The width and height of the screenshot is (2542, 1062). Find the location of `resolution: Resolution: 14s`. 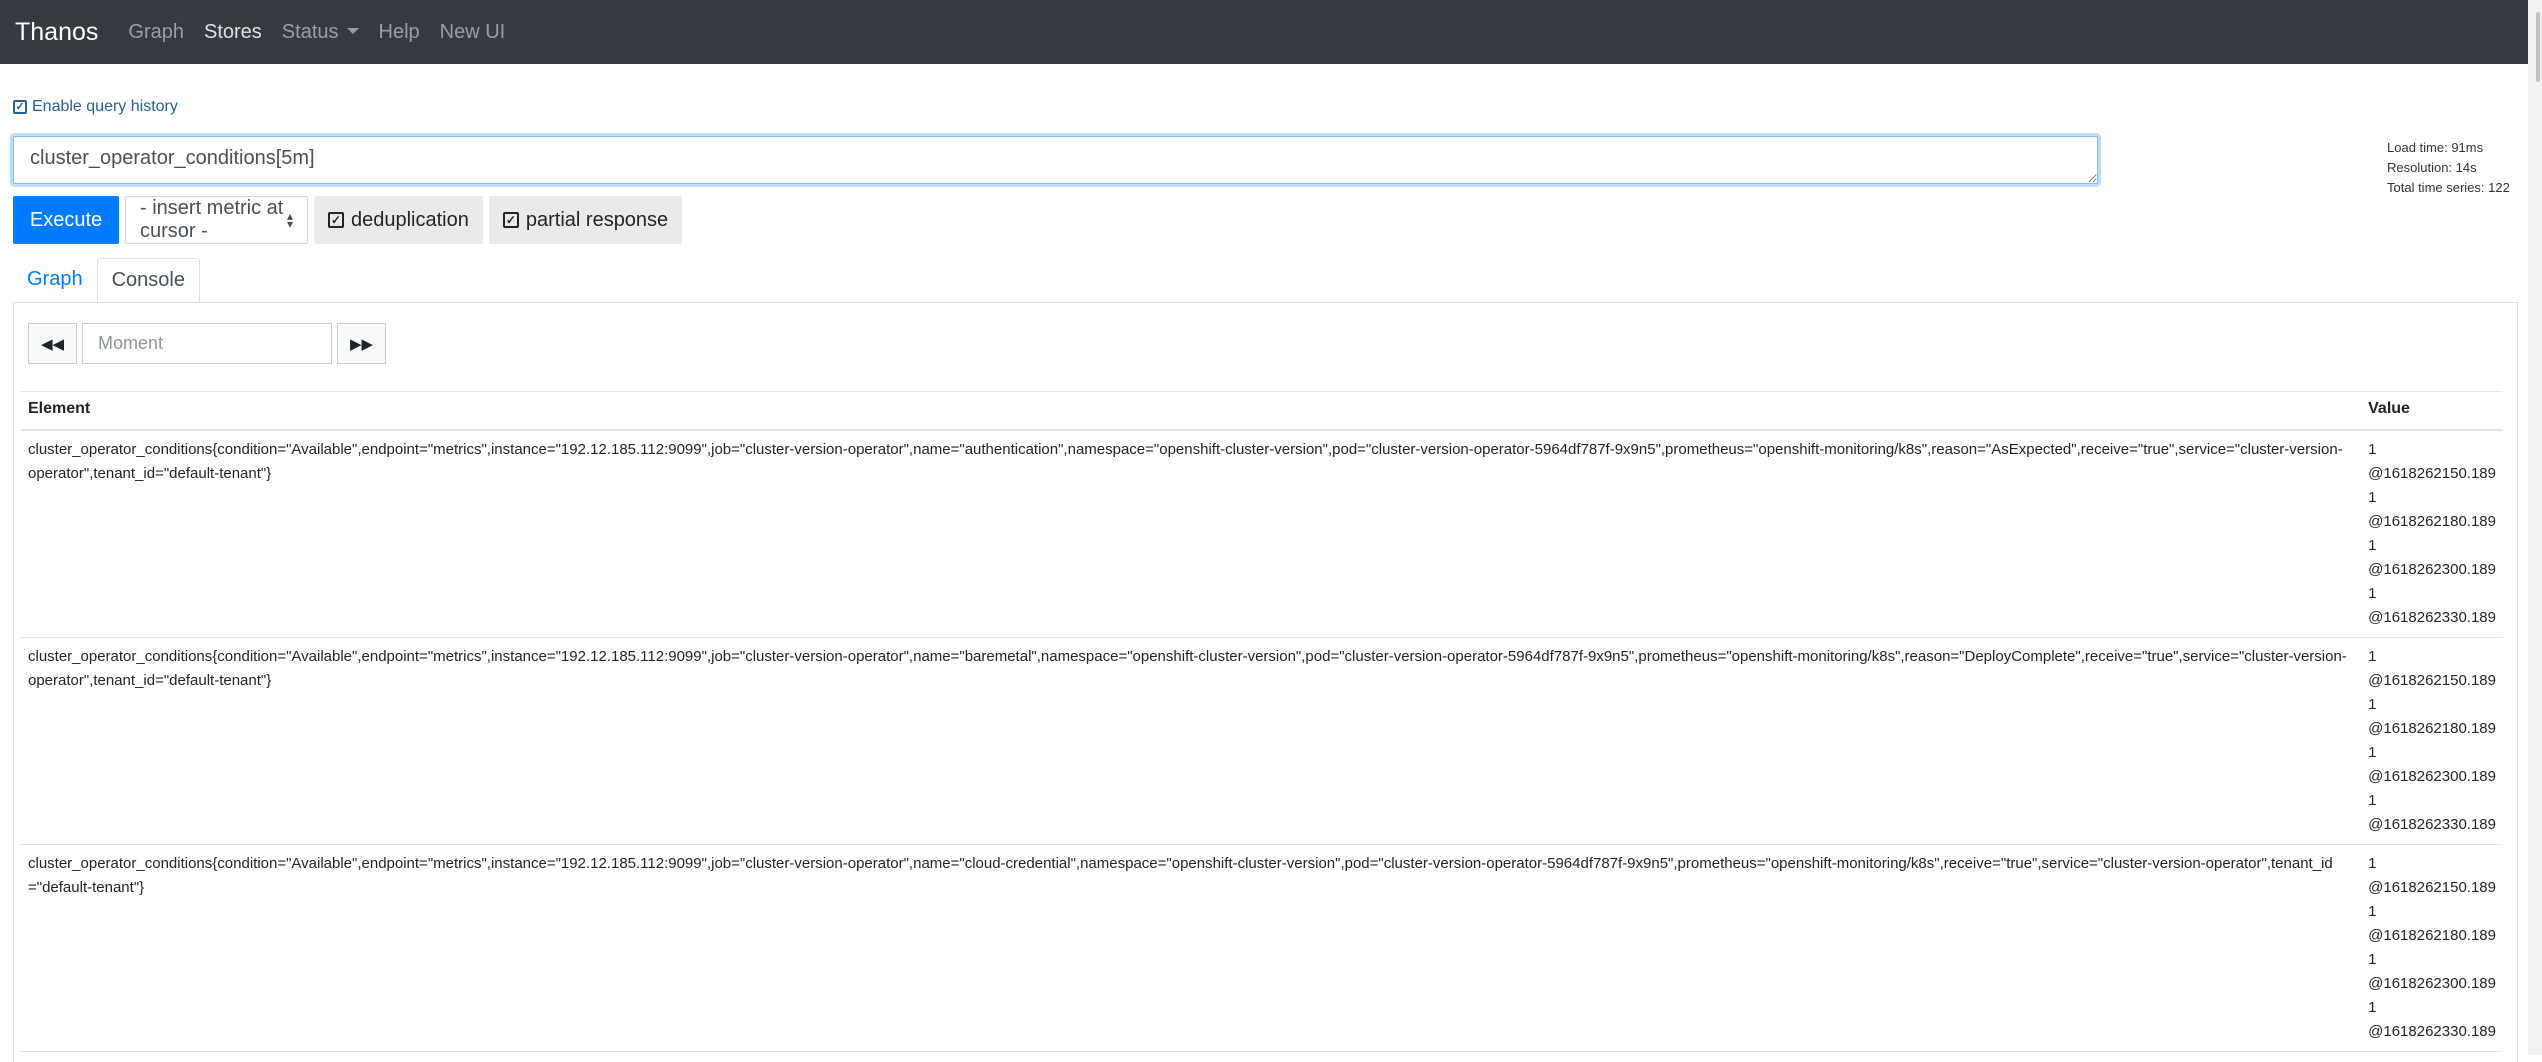

resolution: Resolution: 14s is located at coordinates (2432, 167).